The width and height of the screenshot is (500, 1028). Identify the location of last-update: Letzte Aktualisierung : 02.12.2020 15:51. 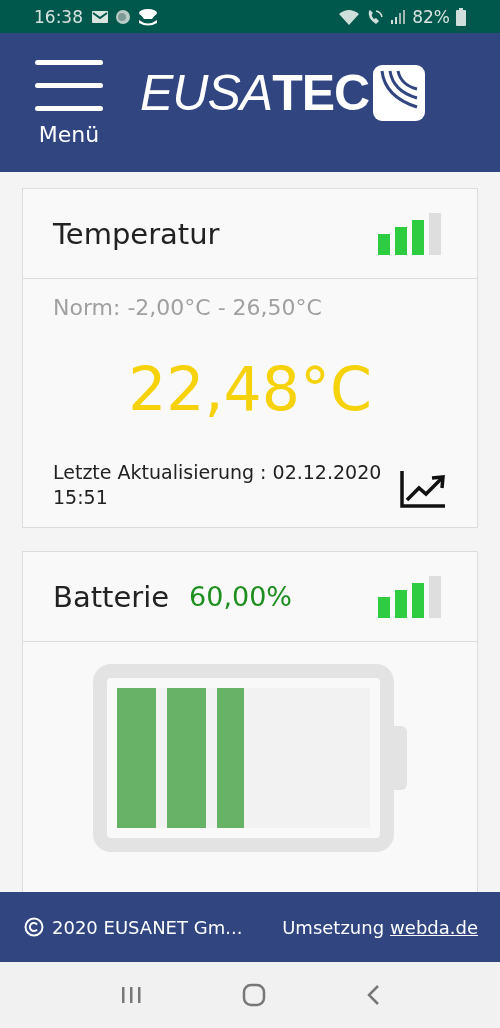
(218, 485).